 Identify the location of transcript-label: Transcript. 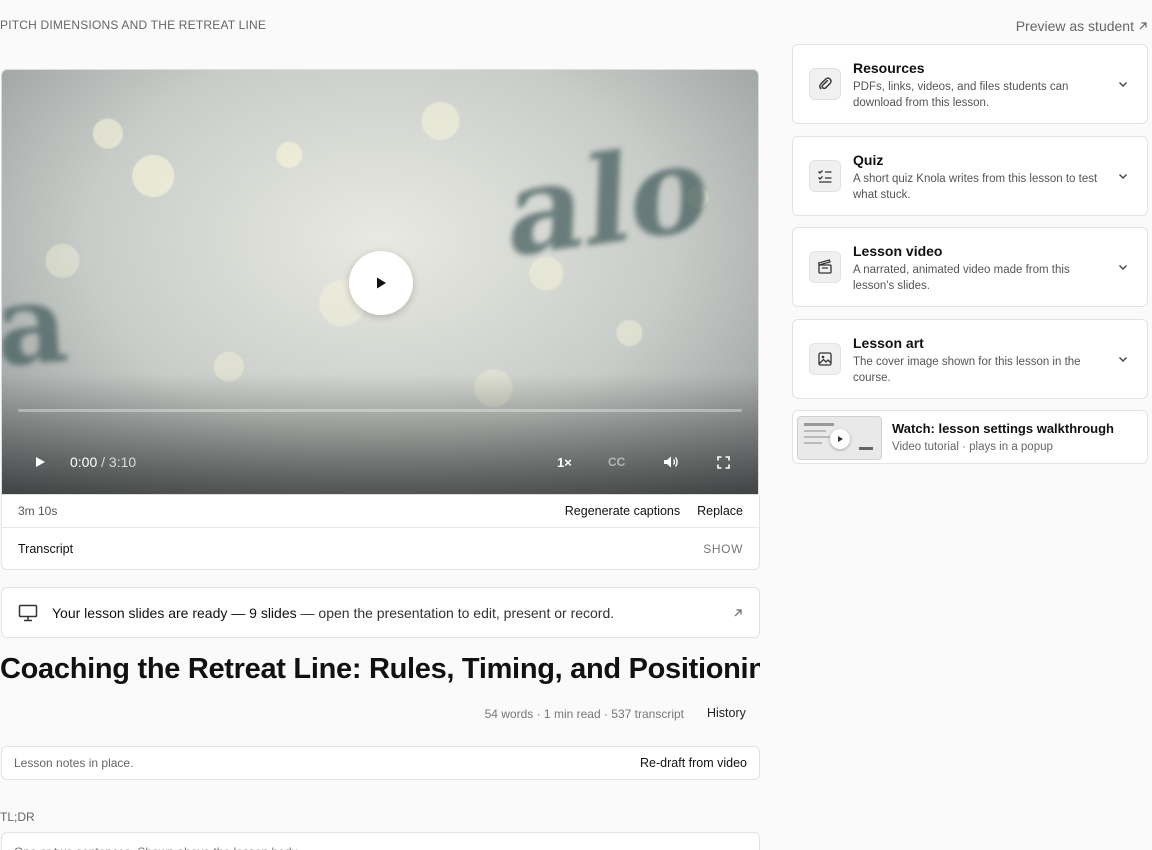
(46, 548).